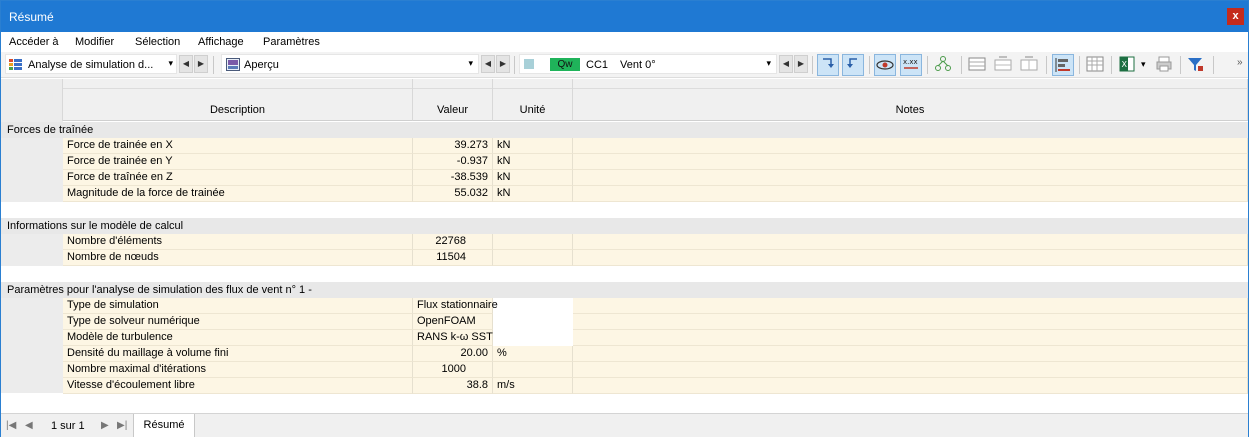  Describe the element at coordinates (164, 425) in the screenshot. I see `tab-resume: Résumé` at that location.